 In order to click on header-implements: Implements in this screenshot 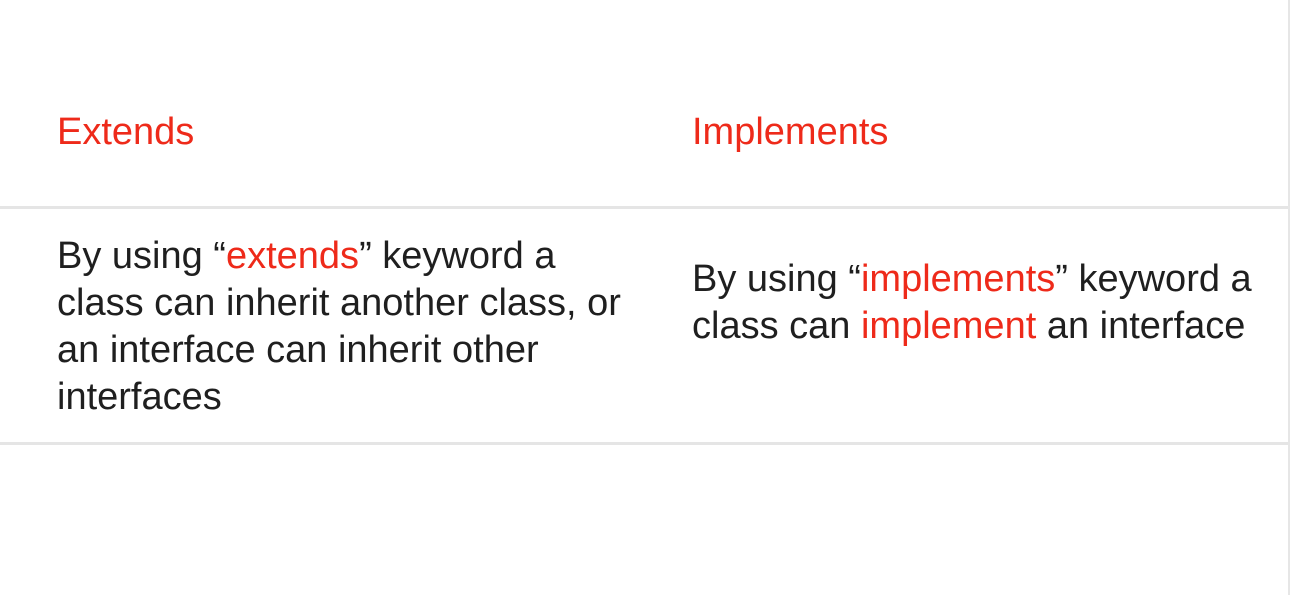, I will do `click(790, 132)`.